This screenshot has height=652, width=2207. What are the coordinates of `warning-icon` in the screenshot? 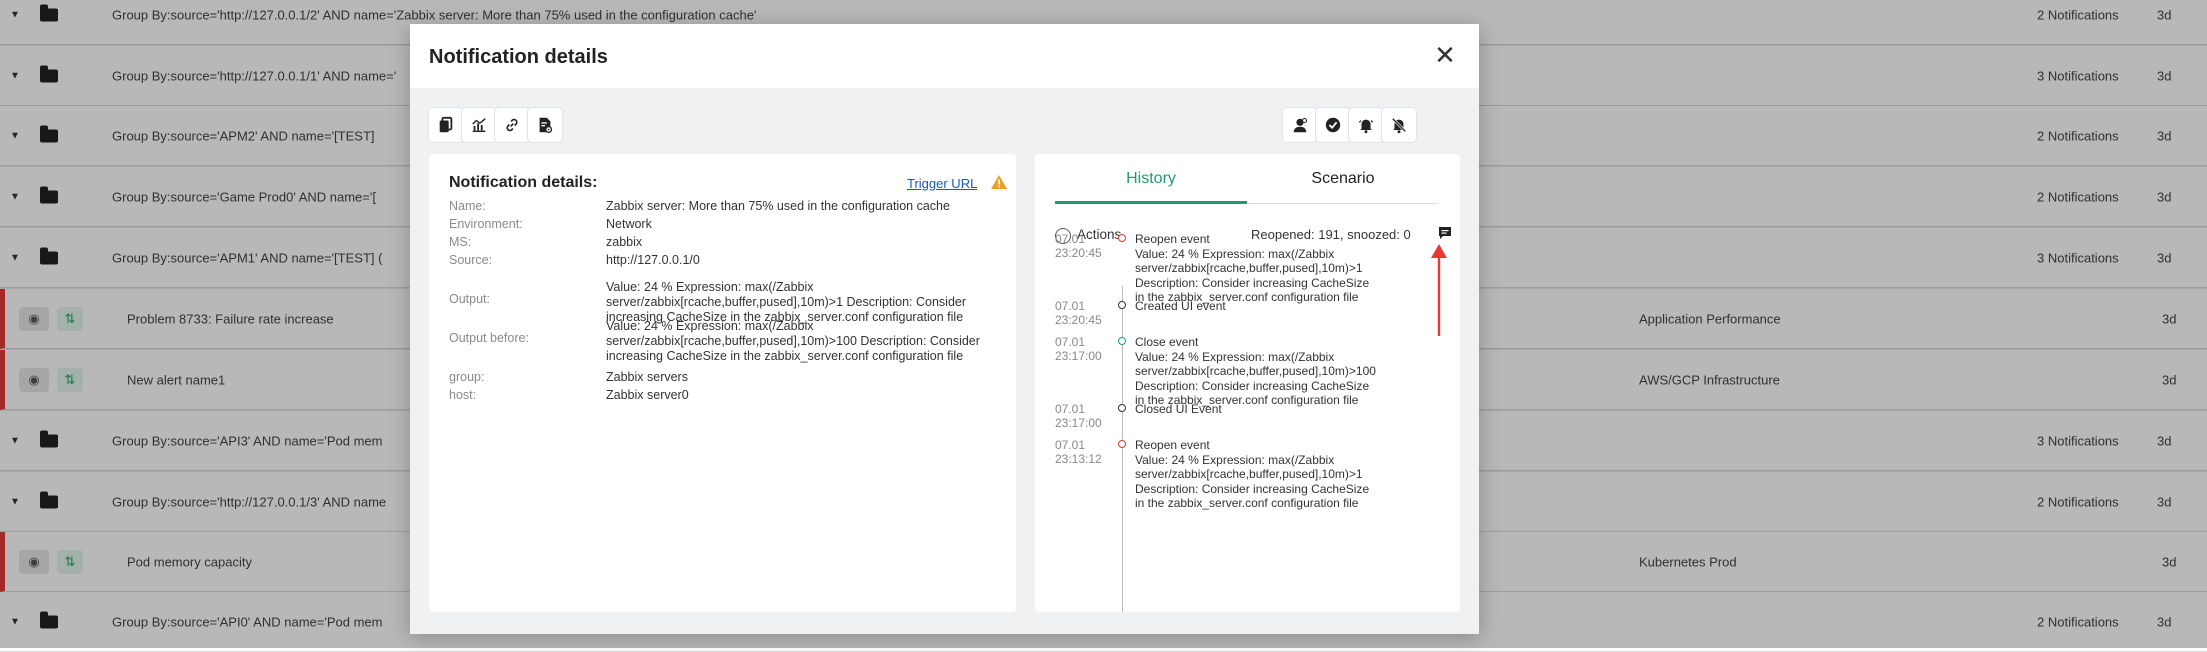 It's located at (999, 182).